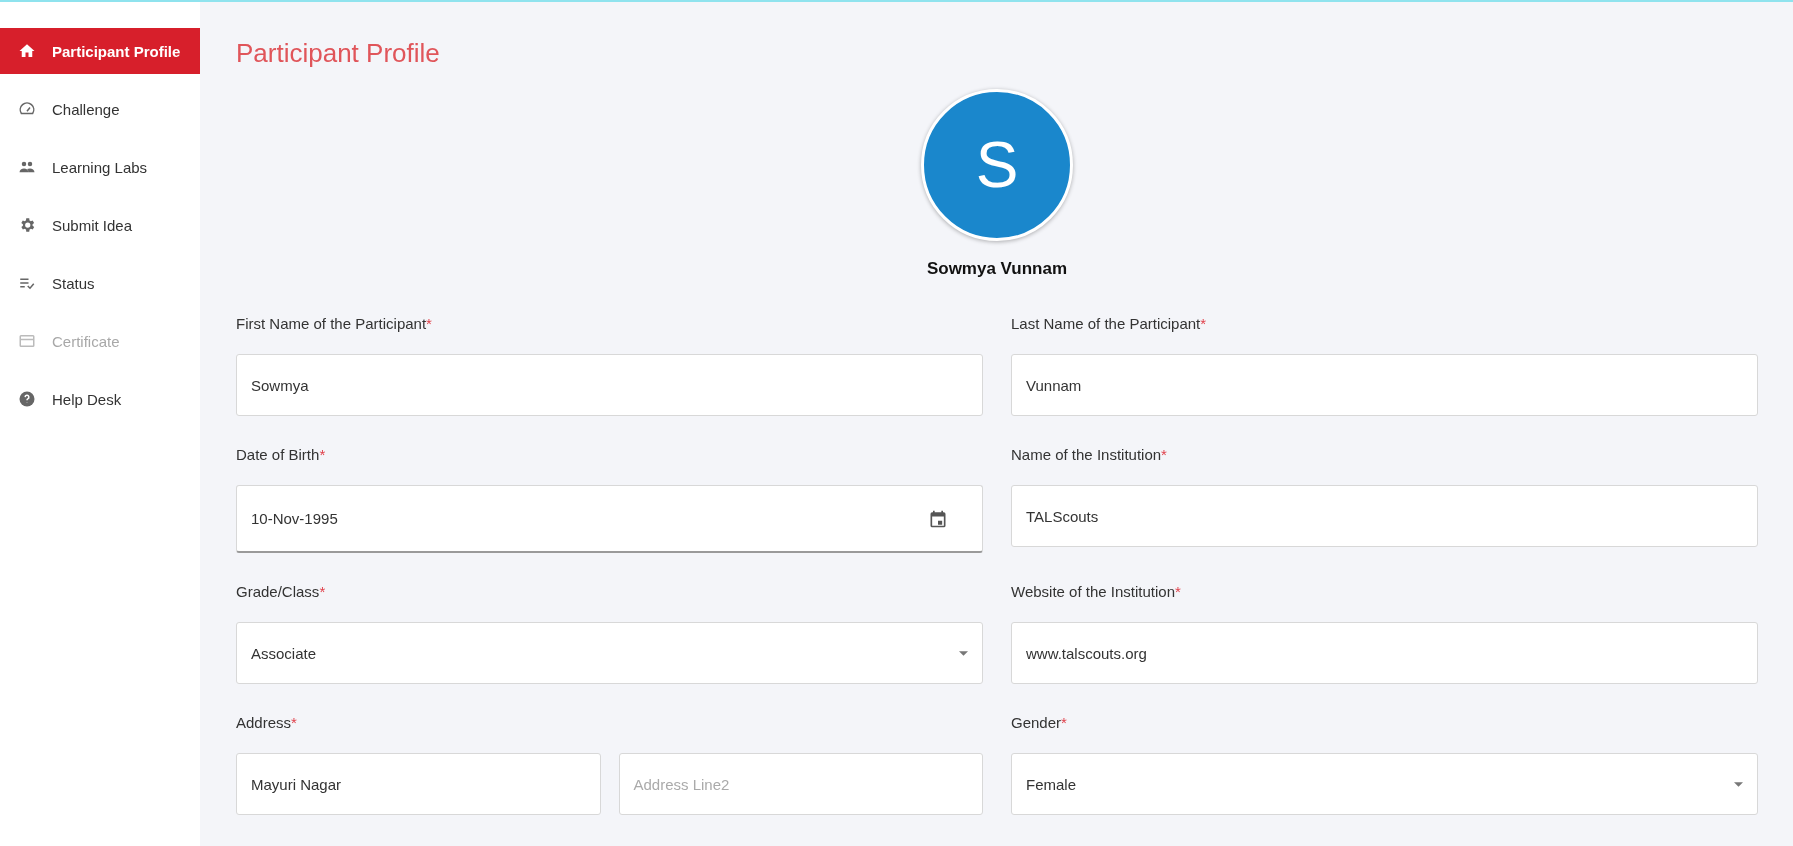 The image size is (1793, 846). What do you see at coordinates (1384, 784) in the screenshot?
I see `dropdown: Female` at bounding box center [1384, 784].